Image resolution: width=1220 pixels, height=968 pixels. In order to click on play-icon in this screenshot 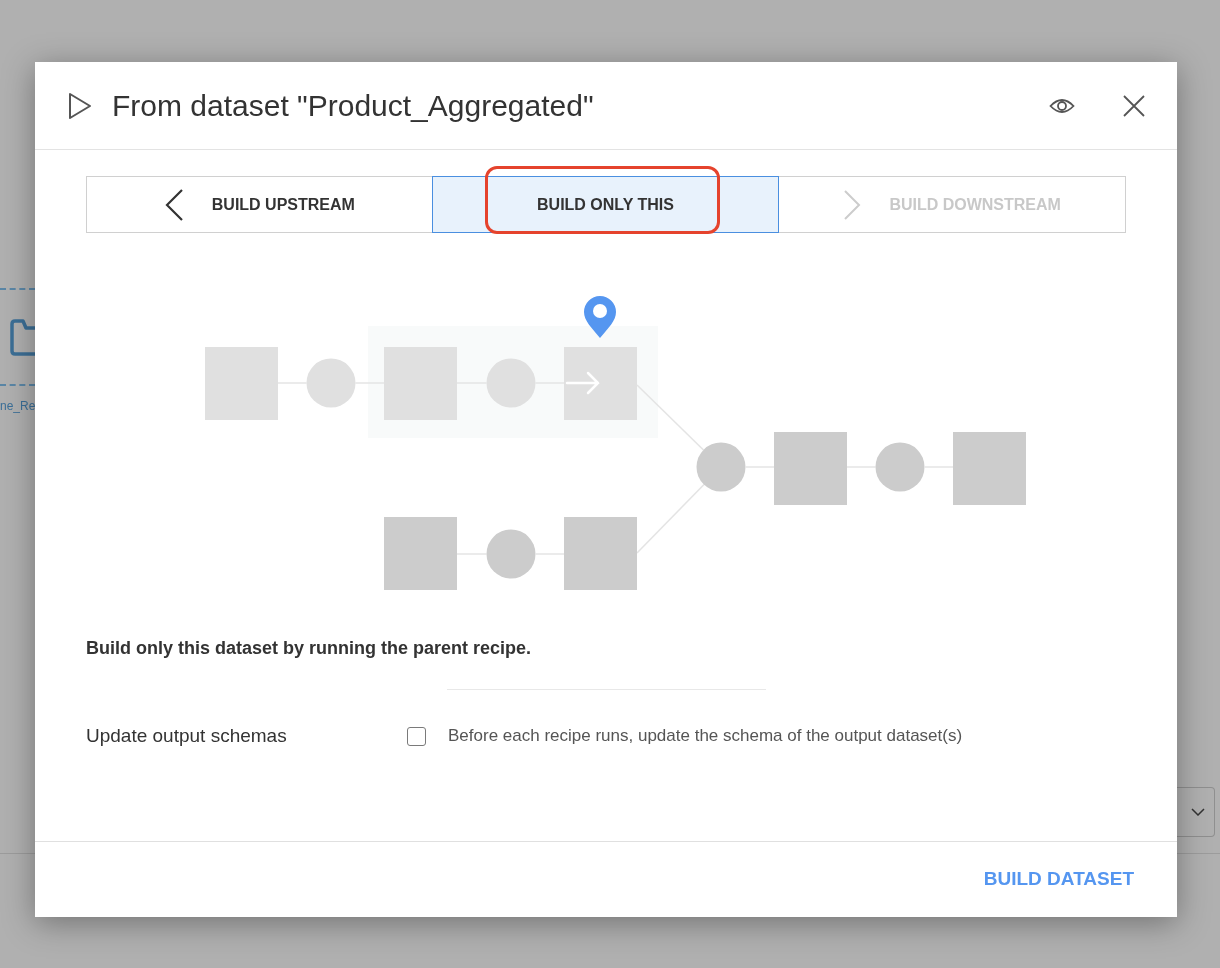, I will do `click(80, 105)`.